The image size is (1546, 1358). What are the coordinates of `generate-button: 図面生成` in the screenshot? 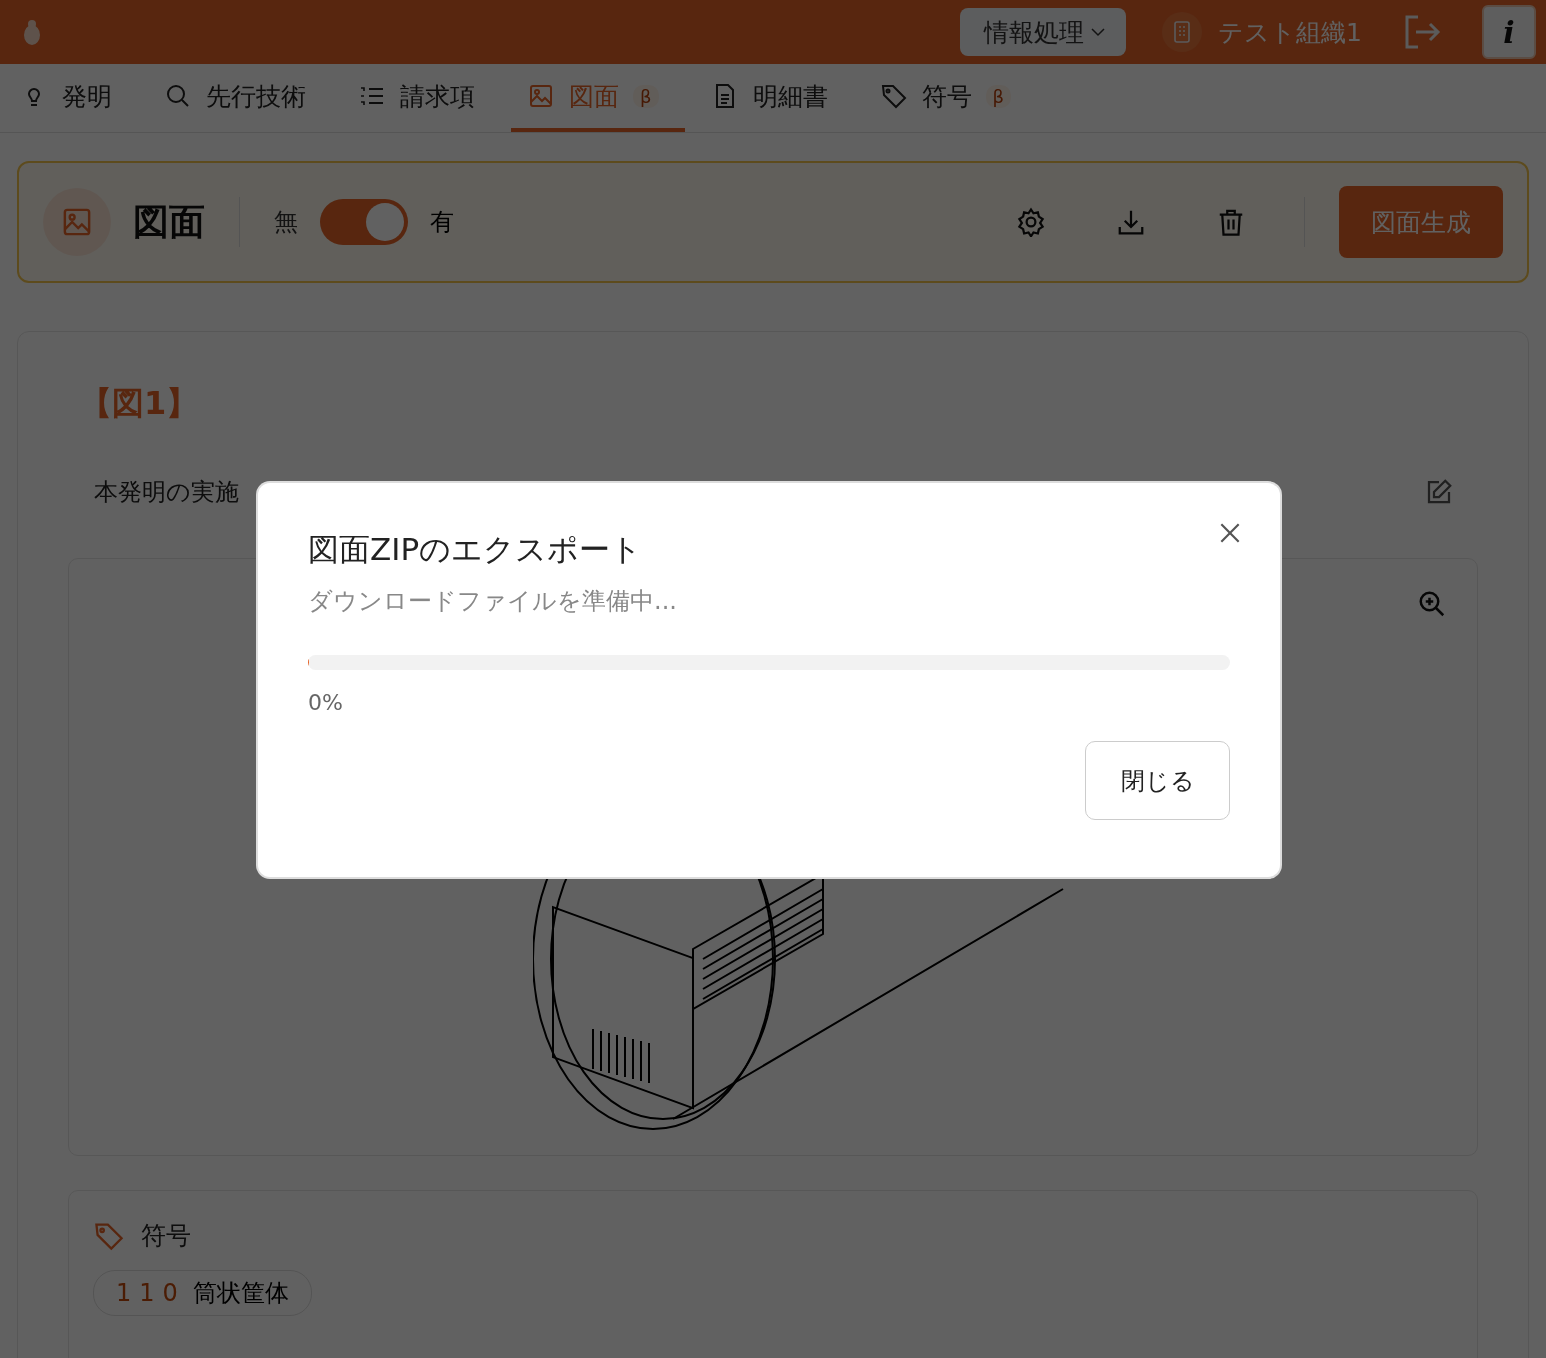 It's located at (1421, 222).